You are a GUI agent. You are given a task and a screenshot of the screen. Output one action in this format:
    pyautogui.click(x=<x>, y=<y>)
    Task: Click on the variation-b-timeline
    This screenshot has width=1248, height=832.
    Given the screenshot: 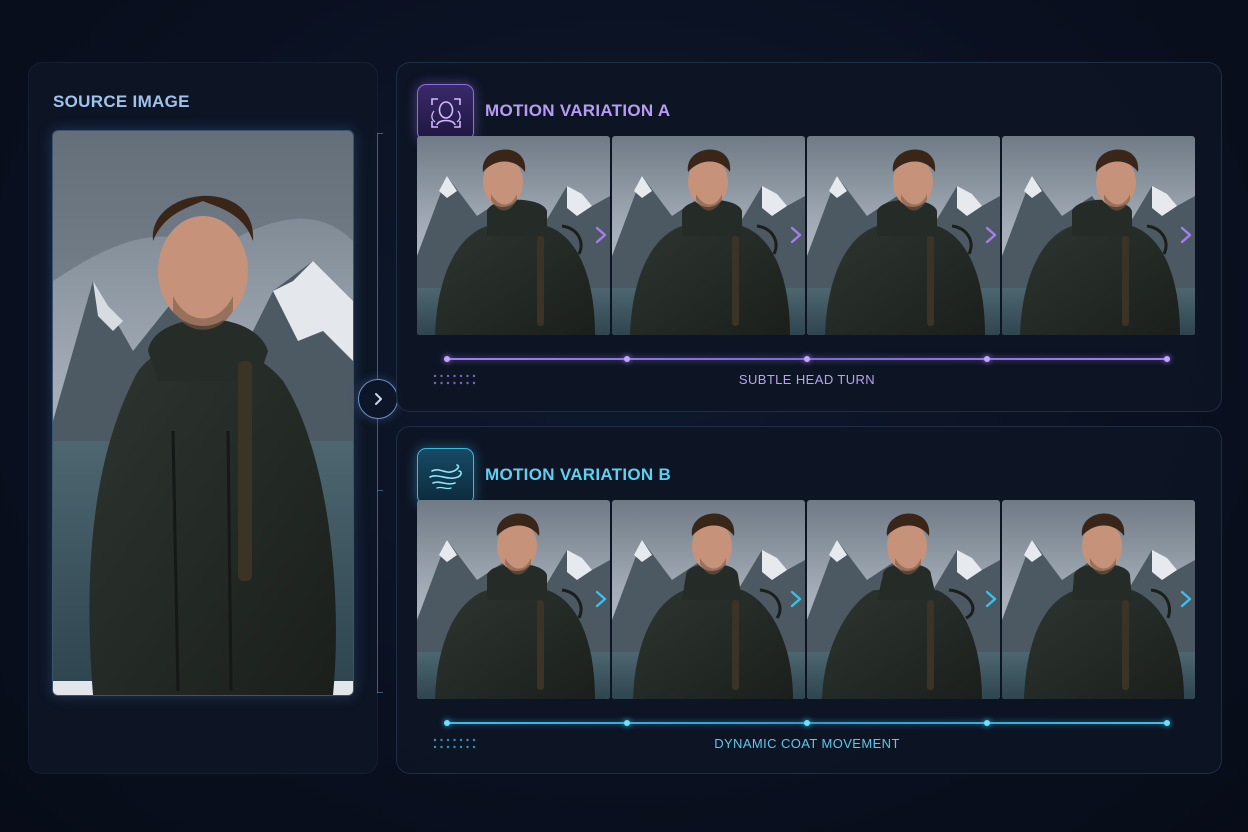 What is the action you would take?
    pyautogui.click(x=807, y=723)
    